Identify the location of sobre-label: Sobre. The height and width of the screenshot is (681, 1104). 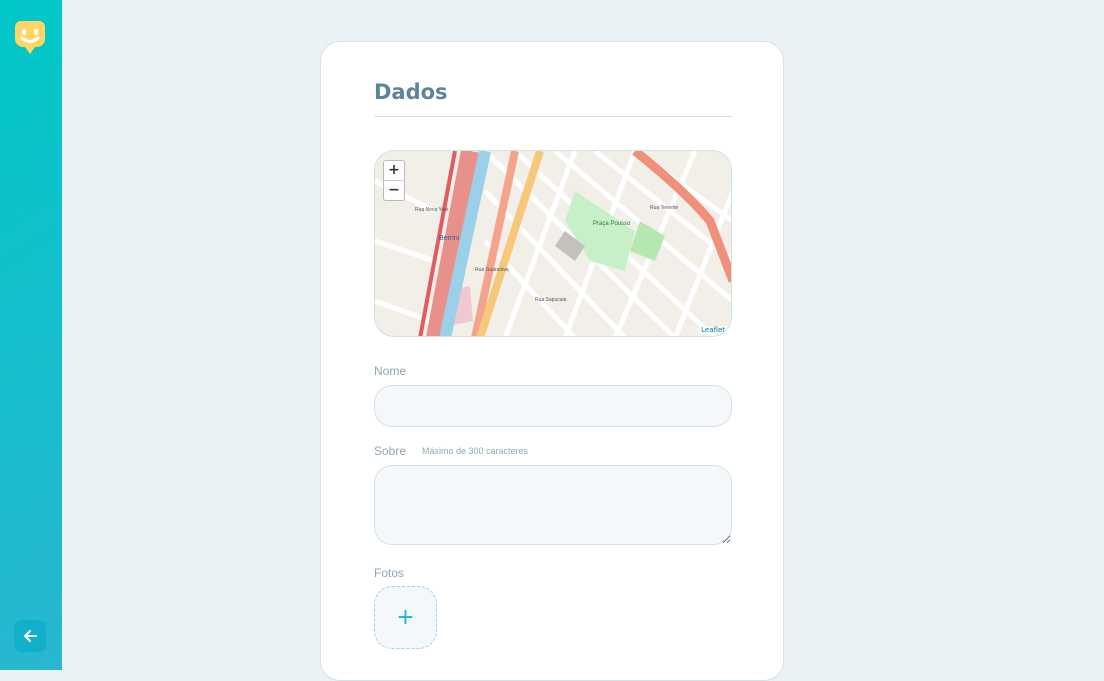
(390, 451).